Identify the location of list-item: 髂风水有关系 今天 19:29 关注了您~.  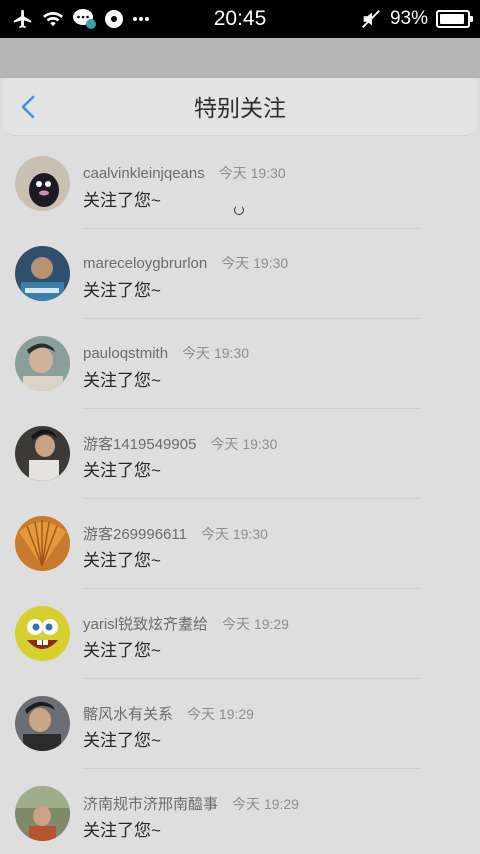
(240, 724).